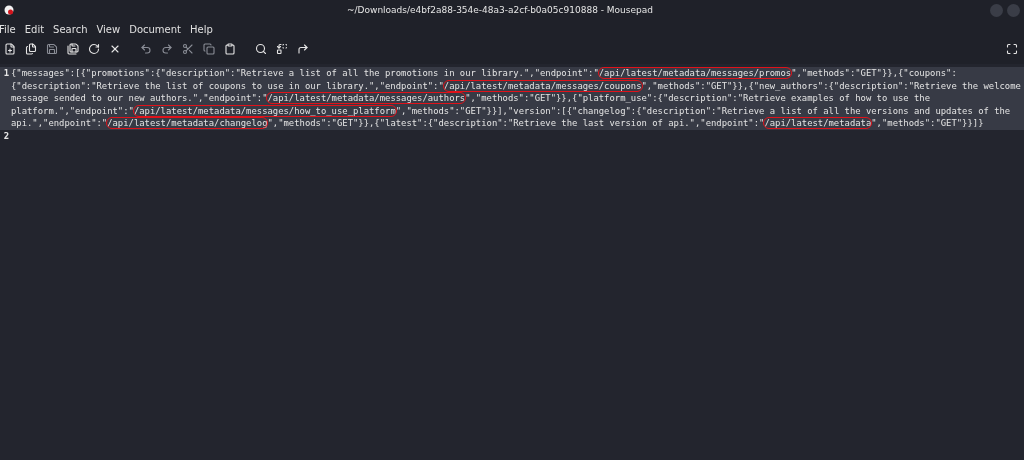 The image size is (1024, 460). What do you see at coordinates (516, 123) in the screenshot?
I see `code-text: ","methods":"GET"}},{"latest":{"description":"Retrieve the last version of api.","endpoint":"` at bounding box center [516, 123].